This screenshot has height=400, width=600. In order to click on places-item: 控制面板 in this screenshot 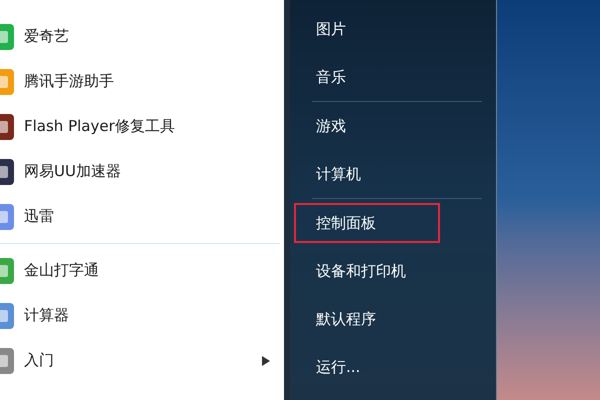, I will do `click(367, 223)`.